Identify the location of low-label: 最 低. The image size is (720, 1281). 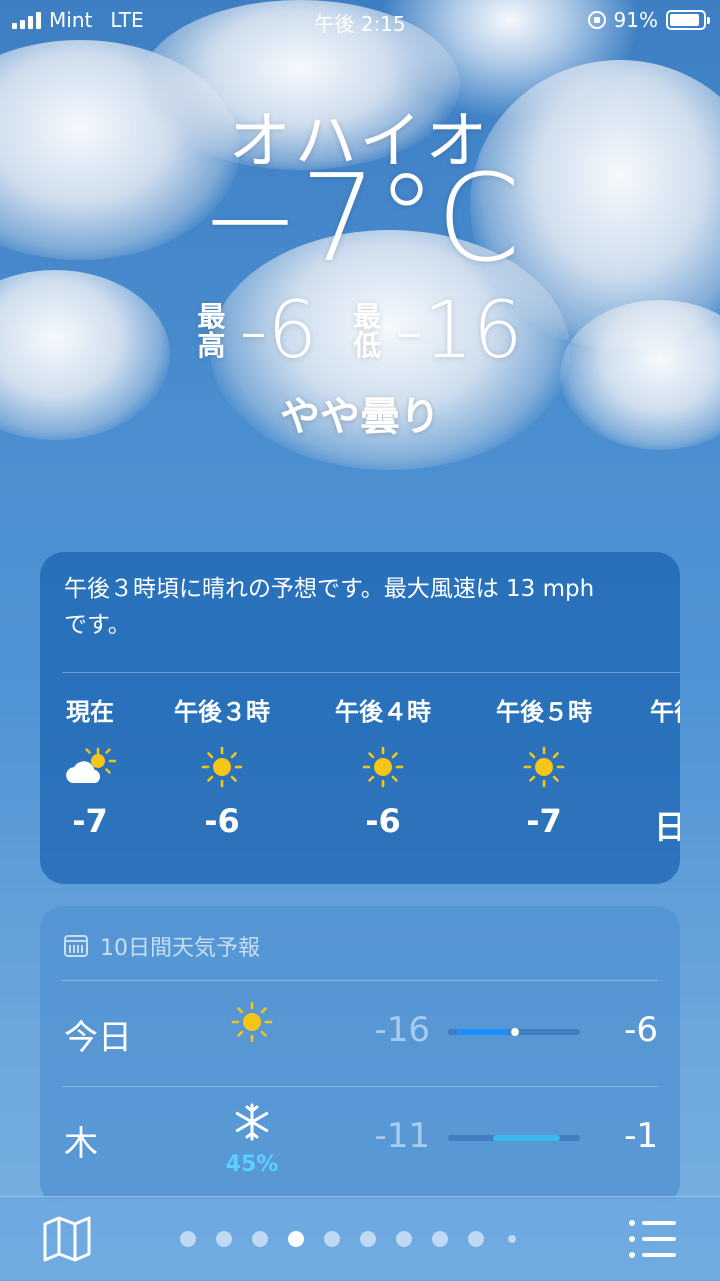
(367, 330).